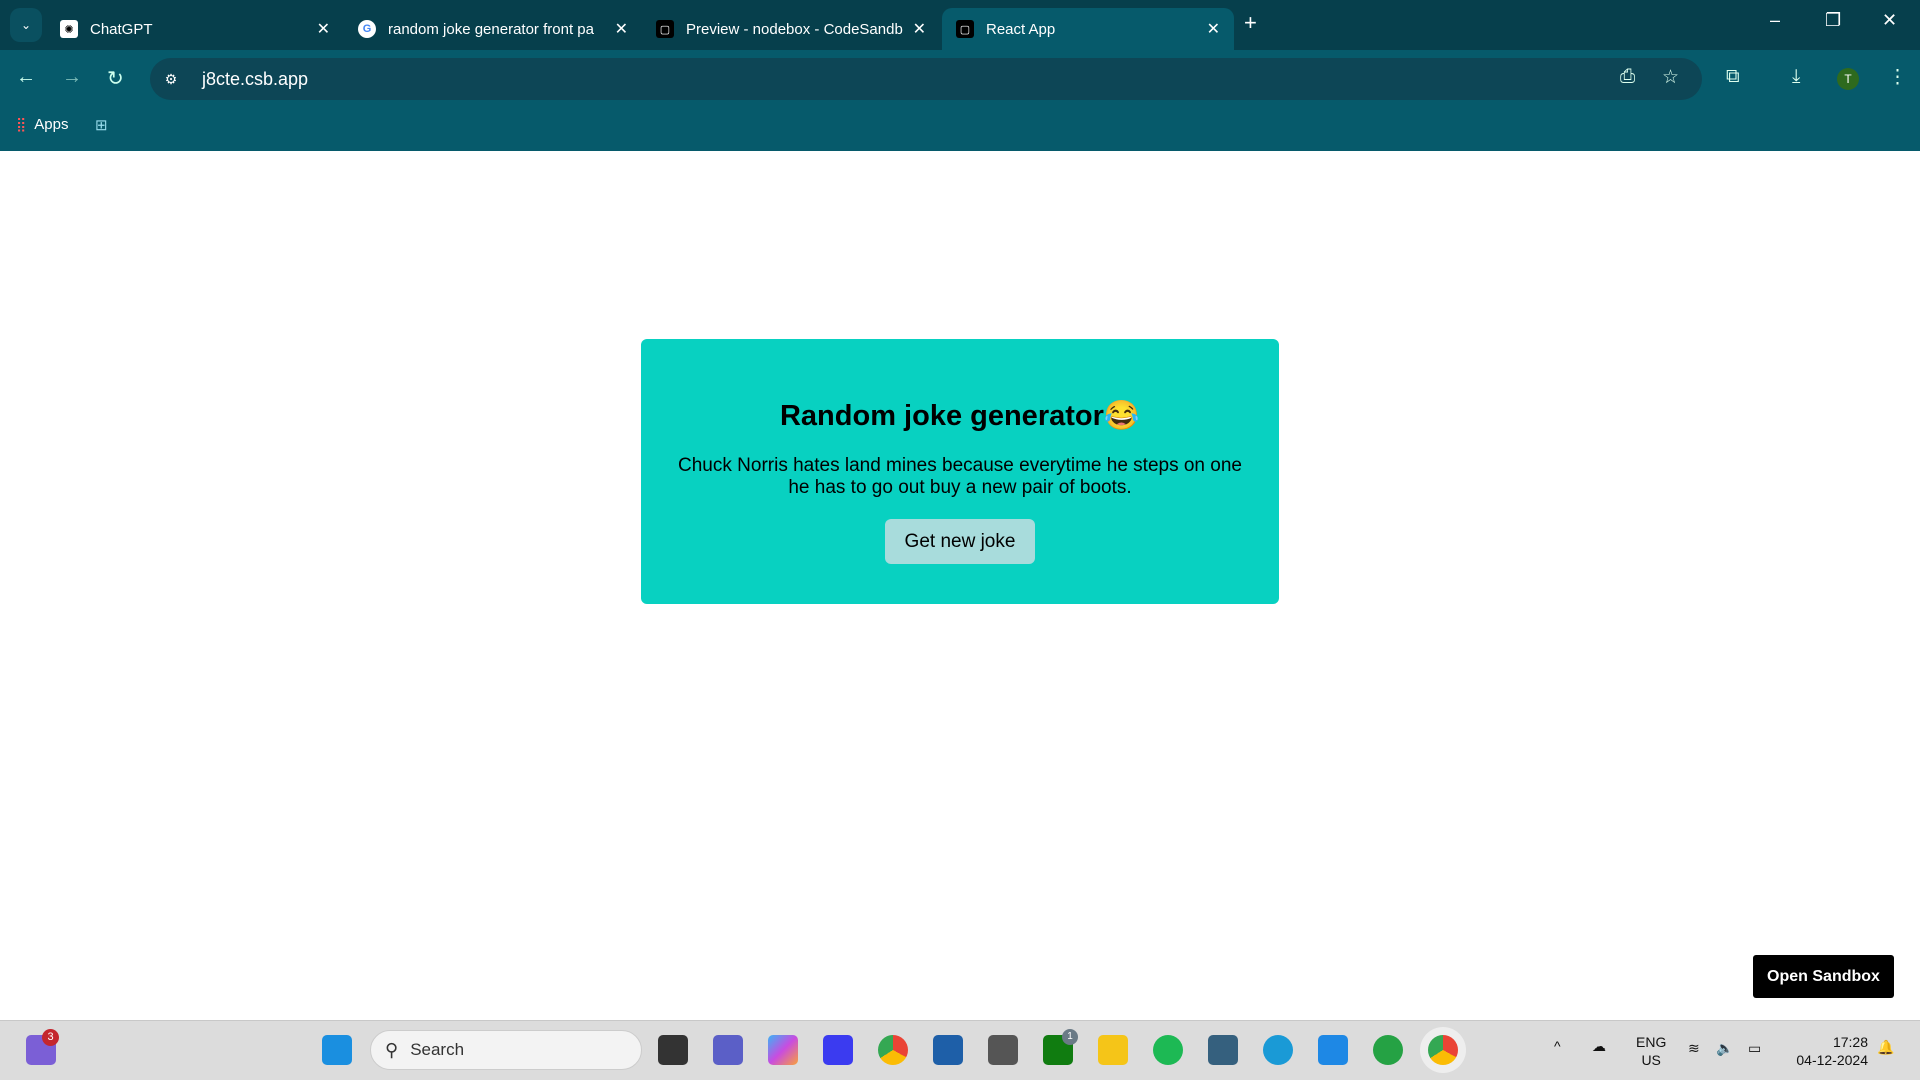 This screenshot has width=1920, height=1080. Describe the element at coordinates (50, 1037) in the screenshot. I see `notification-badge: 3` at that location.